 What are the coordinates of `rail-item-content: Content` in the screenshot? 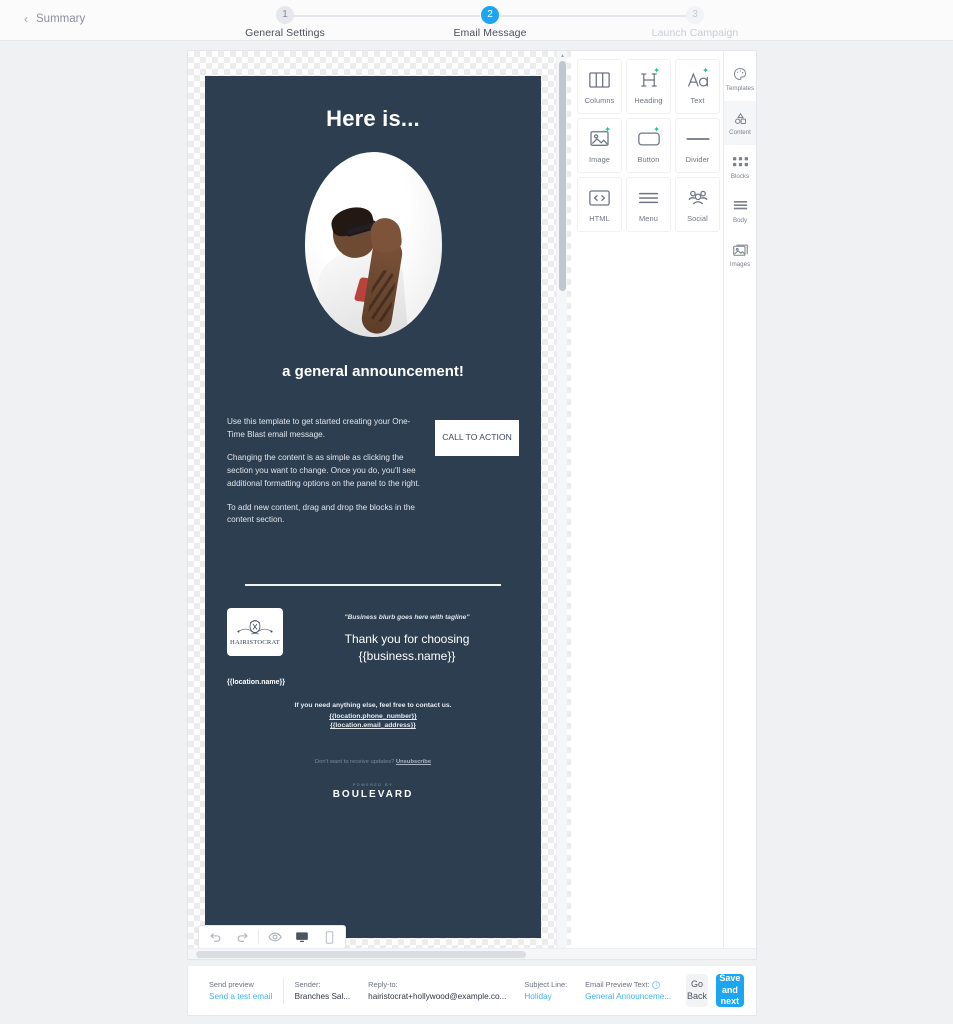 It's located at (740, 123).